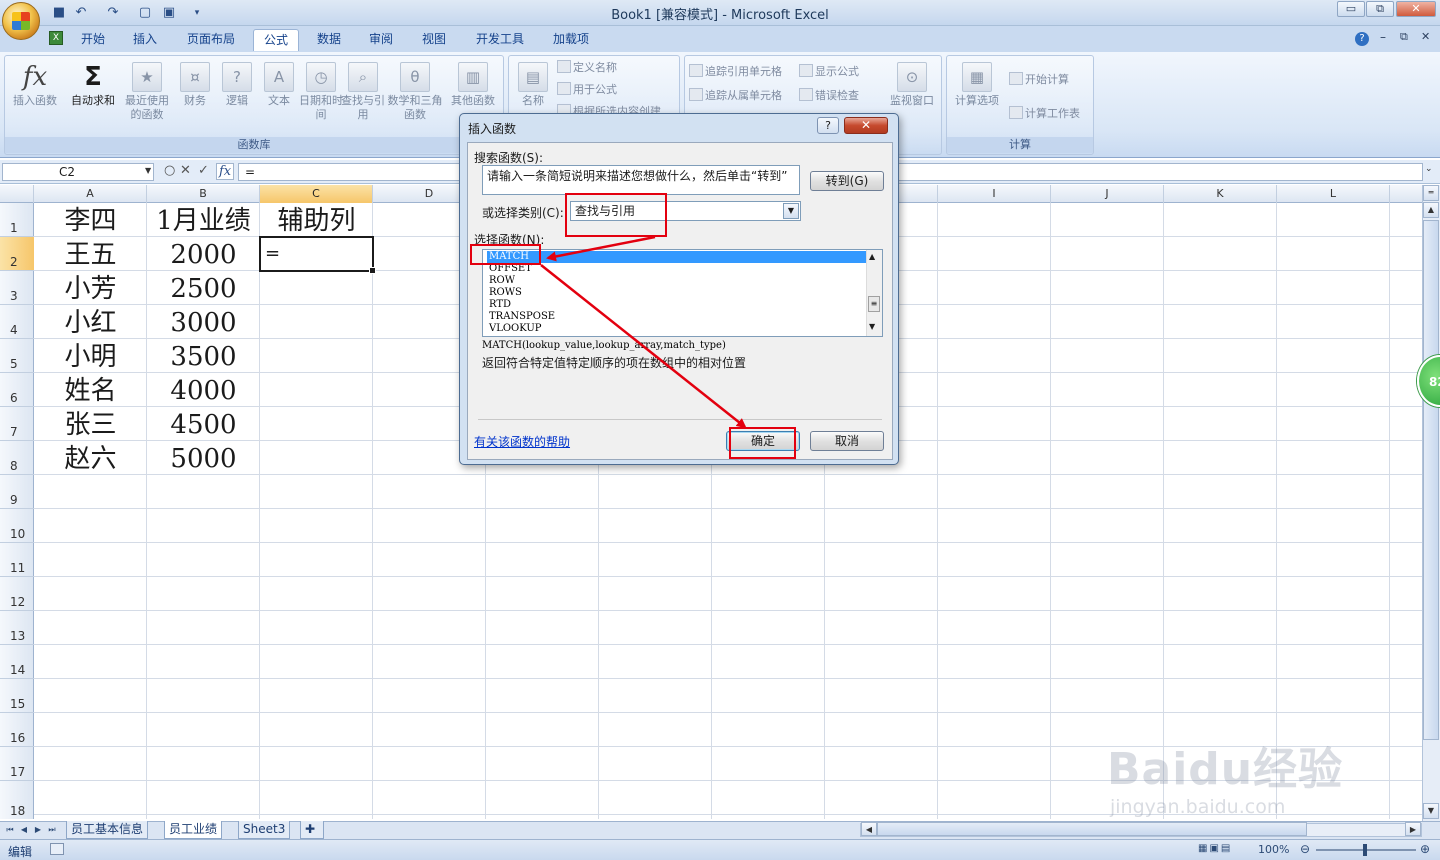 The image size is (1440, 860). I want to click on annotation-arrows, so click(643, 332).